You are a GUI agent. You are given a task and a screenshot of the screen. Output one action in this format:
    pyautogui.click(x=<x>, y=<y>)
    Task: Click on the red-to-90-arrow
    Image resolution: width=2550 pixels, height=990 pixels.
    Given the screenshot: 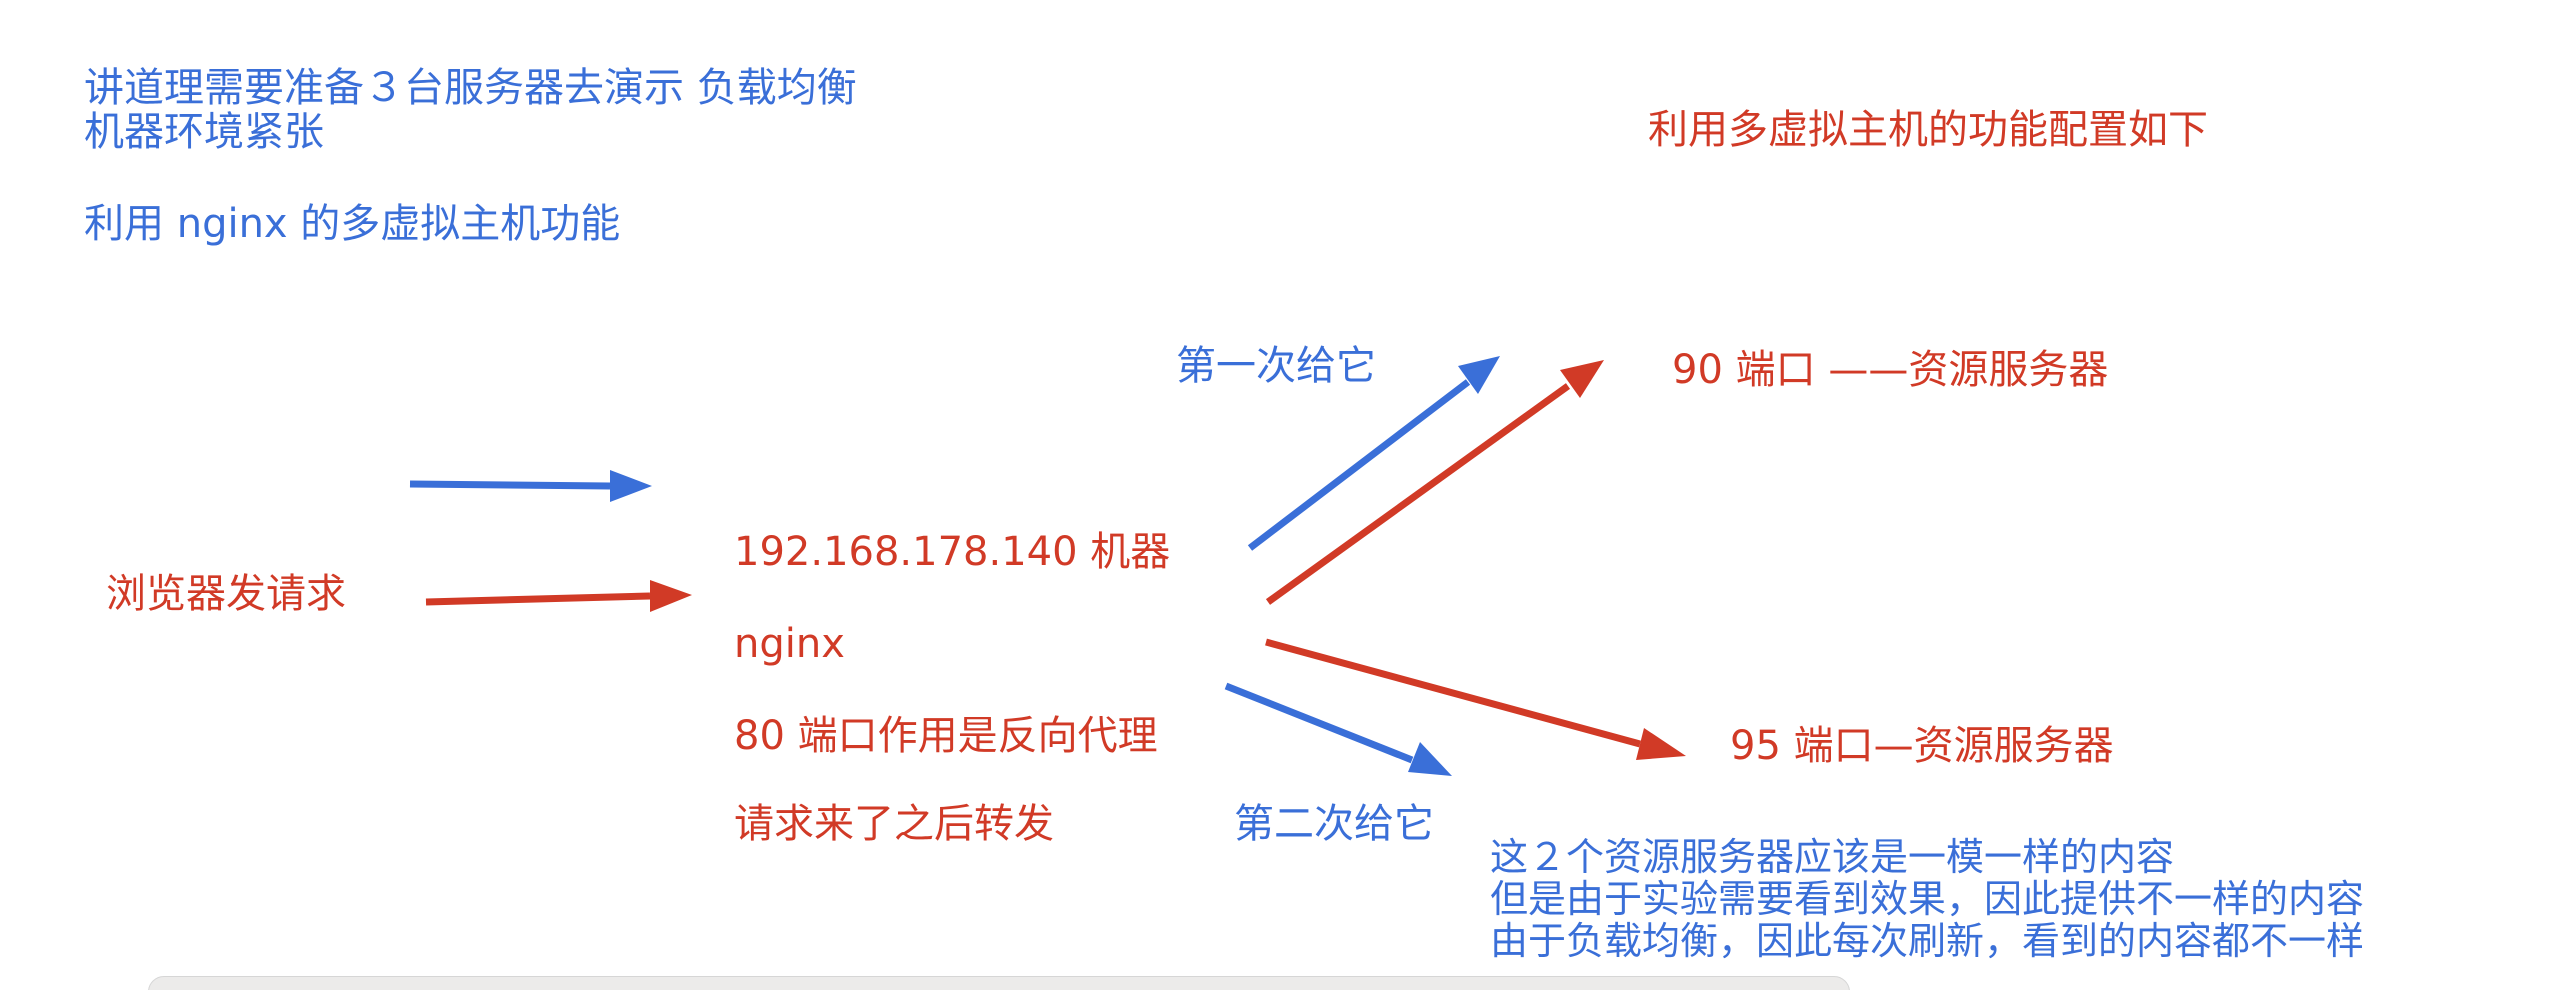 What is the action you would take?
    pyautogui.click(x=1434, y=482)
    